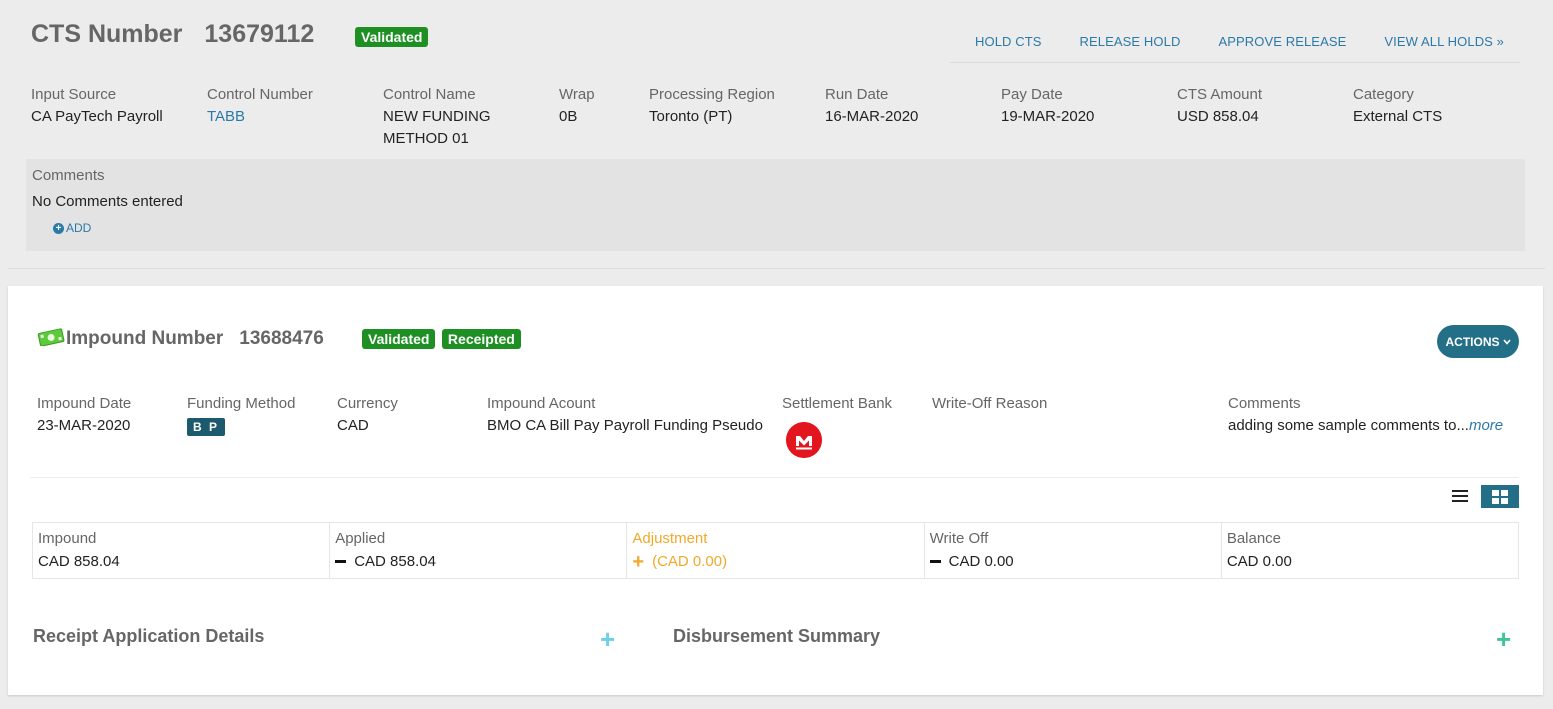  What do you see at coordinates (638, 561) in the screenshot?
I see `plus-icon: +` at bounding box center [638, 561].